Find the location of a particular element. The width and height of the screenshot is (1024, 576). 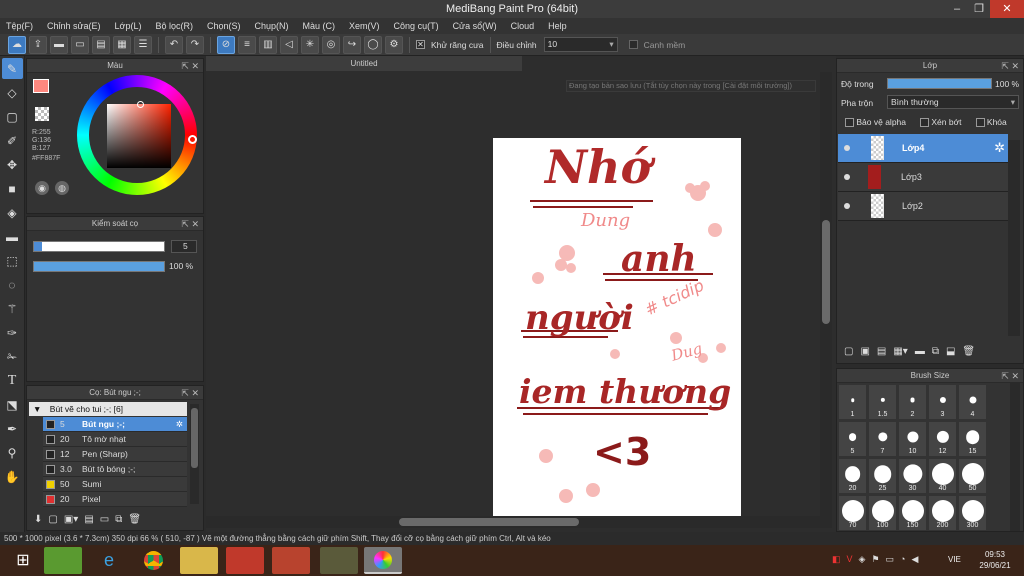

horizontal-scrollbar is located at coordinates (519, 522).